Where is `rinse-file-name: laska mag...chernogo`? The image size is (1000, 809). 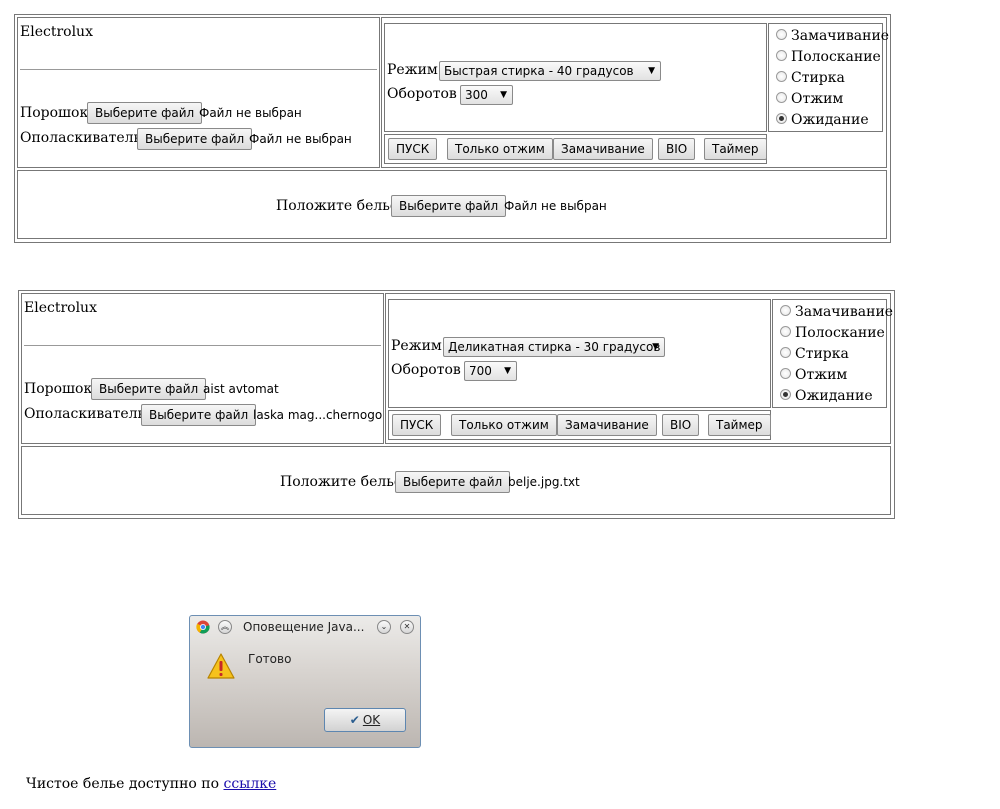 rinse-file-name: laska mag...chernogo is located at coordinates (318, 415).